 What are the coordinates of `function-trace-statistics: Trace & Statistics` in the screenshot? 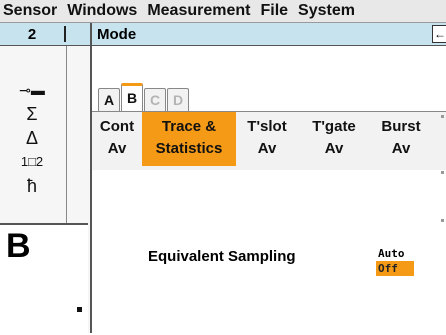 It's located at (189, 139).